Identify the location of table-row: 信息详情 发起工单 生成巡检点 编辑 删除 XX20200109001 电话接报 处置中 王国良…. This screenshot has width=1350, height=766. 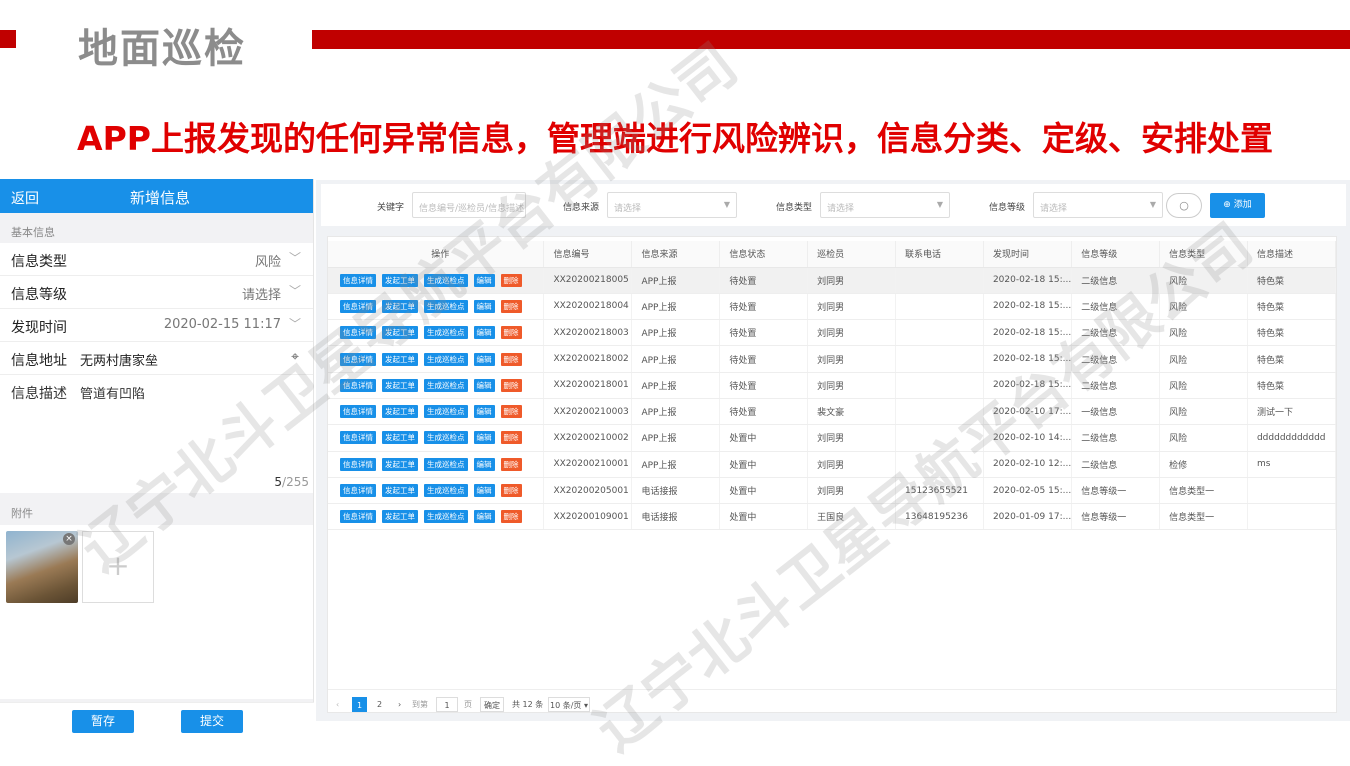
(832, 517).